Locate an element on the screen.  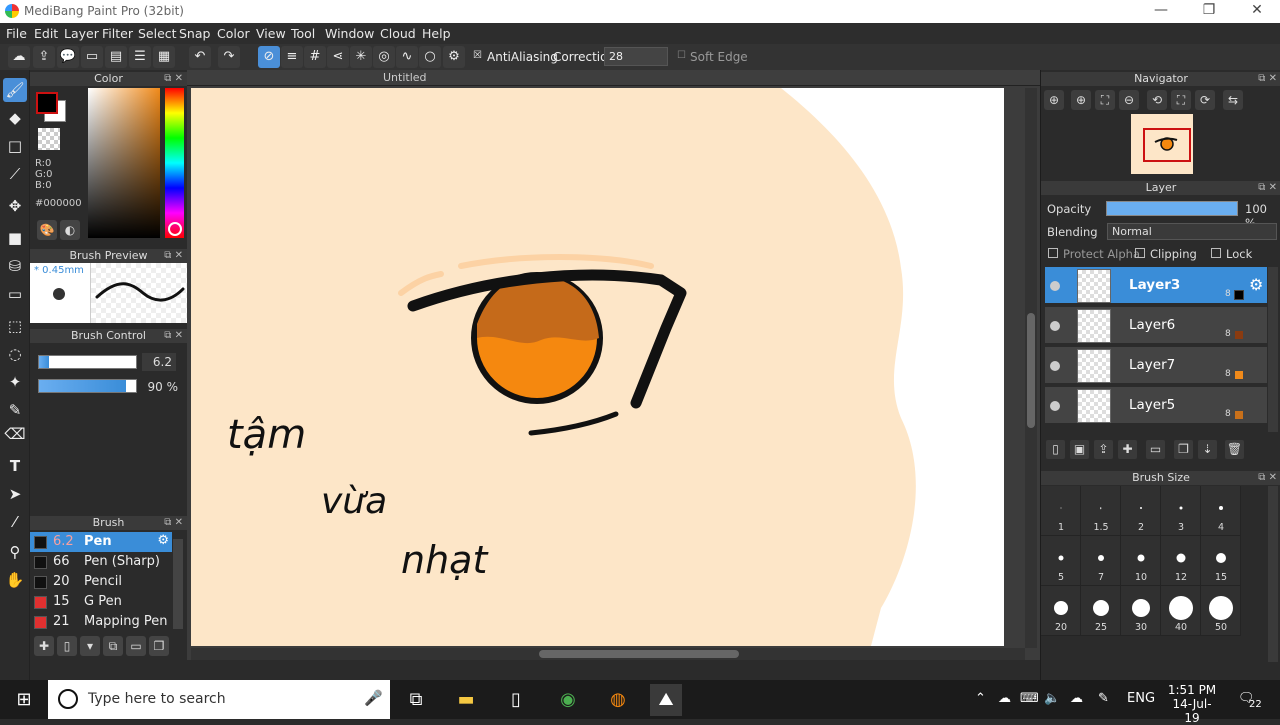
keyboard-icon: ⌨ is located at coordinates (1029, 698).